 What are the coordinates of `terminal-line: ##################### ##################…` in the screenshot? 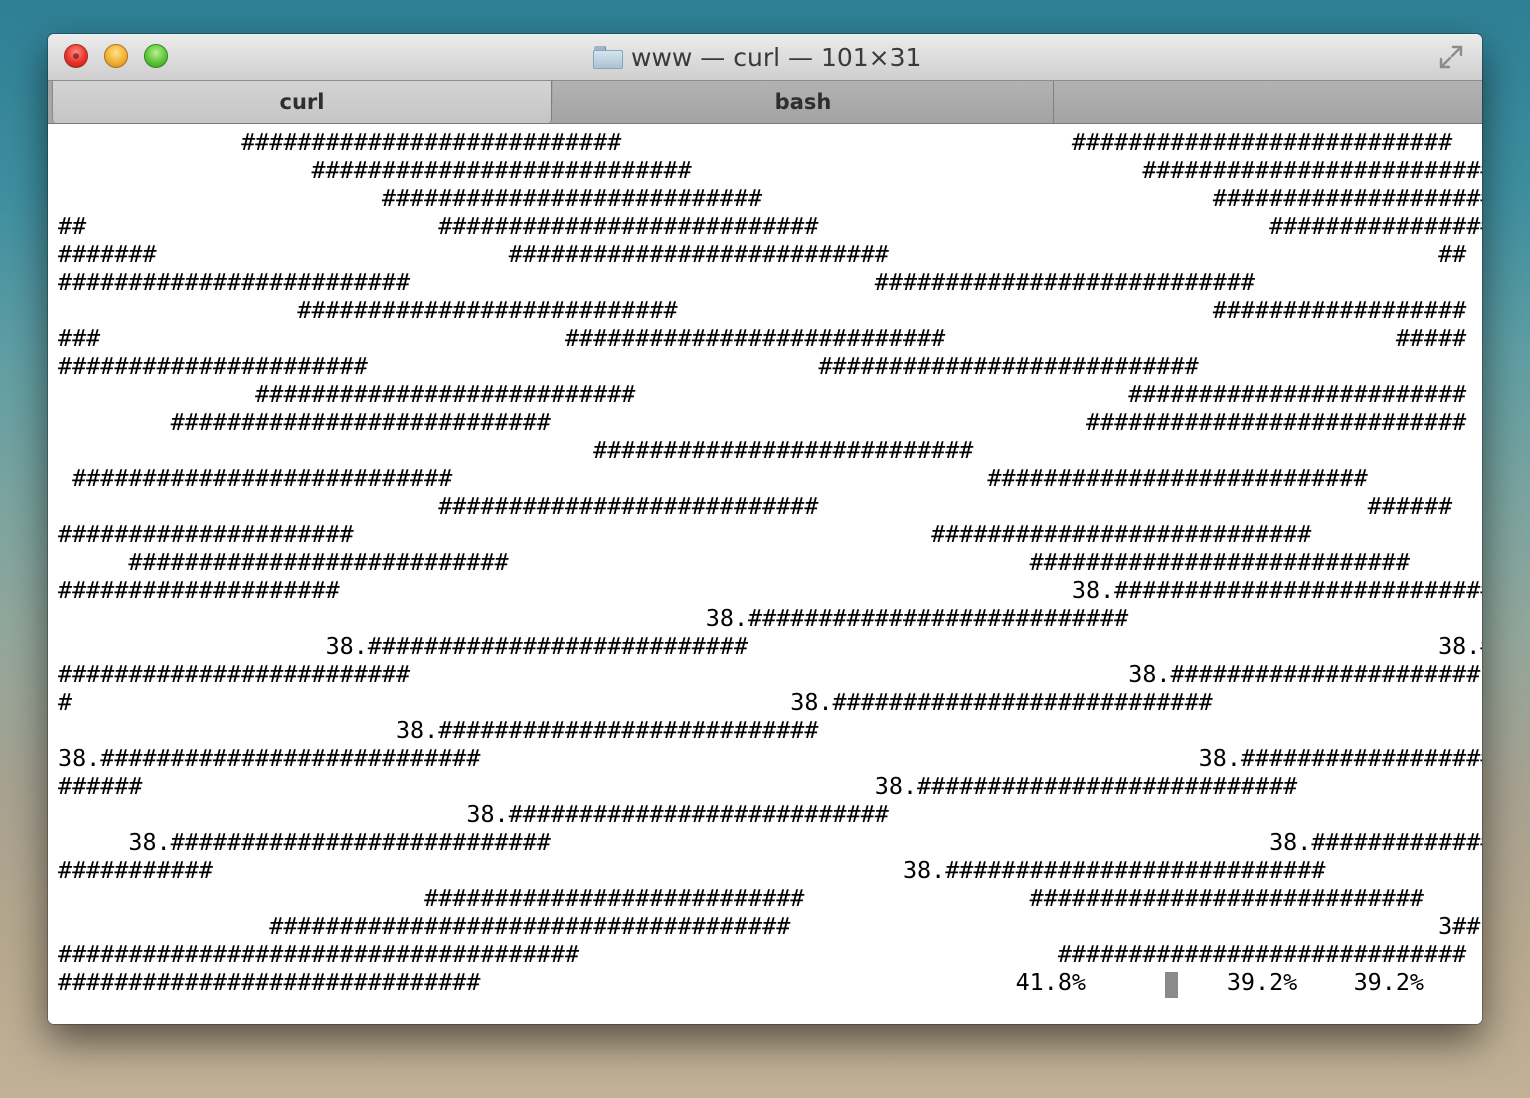 It's located at (685, 534).